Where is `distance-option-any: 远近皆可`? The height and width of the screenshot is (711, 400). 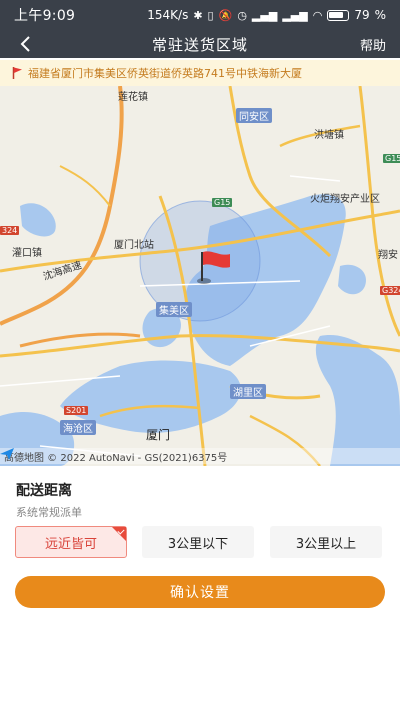
distance-option-any: 远近皆可 is located at coordinates (71, 542).